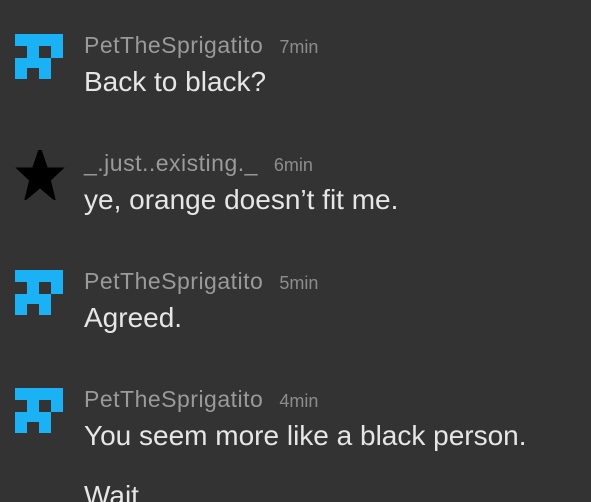 The width and height of the screenshot is (591, 502). I want to click on message-text: ye, orange doesn’t fit me., so click(241, 199).